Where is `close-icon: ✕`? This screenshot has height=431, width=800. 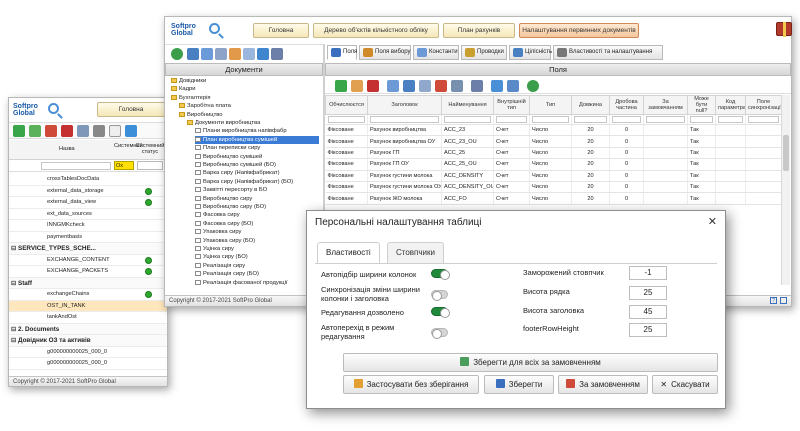
close-icon: ✕ is located at coordinates (712, 221).